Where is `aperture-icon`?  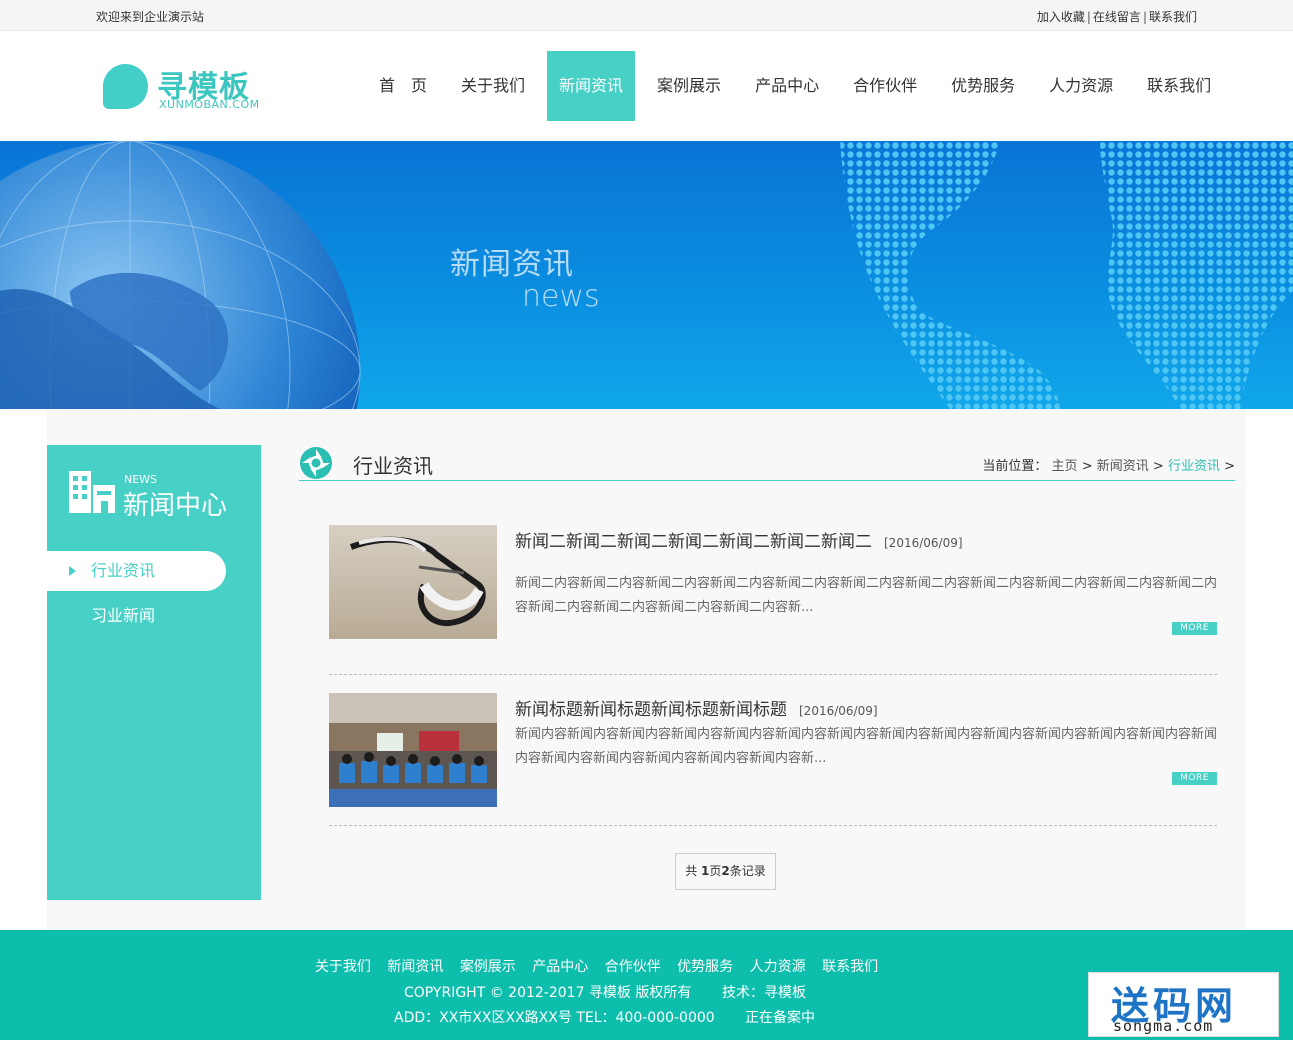 aperture-icon is located at coordinates (316, 463).